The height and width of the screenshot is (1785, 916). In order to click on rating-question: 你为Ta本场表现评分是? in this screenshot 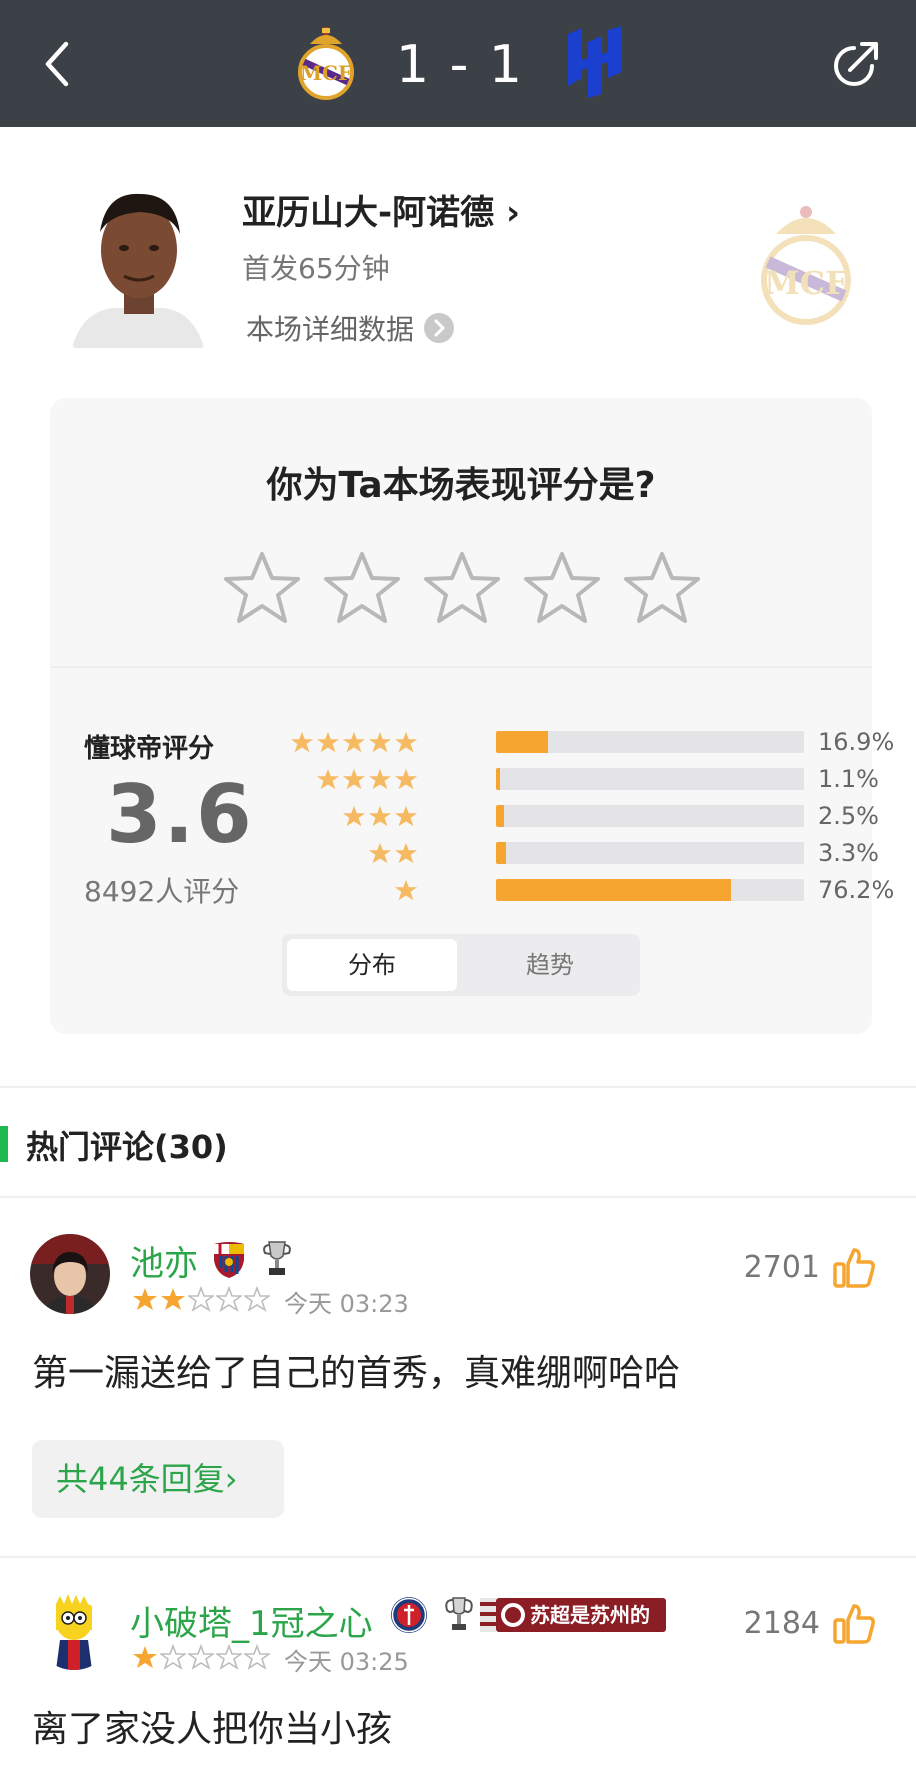, I will do `click(461, 485)`.